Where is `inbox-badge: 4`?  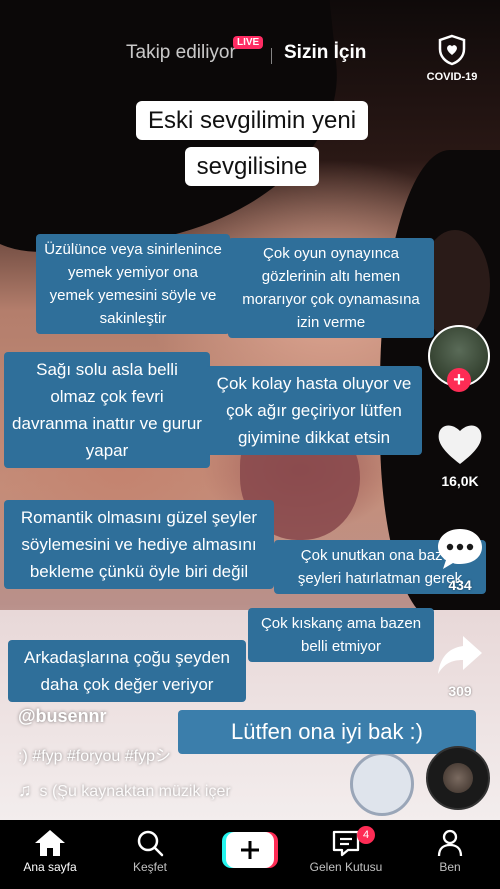 inbox-badge: 4 is located at coordinates (366, 835).